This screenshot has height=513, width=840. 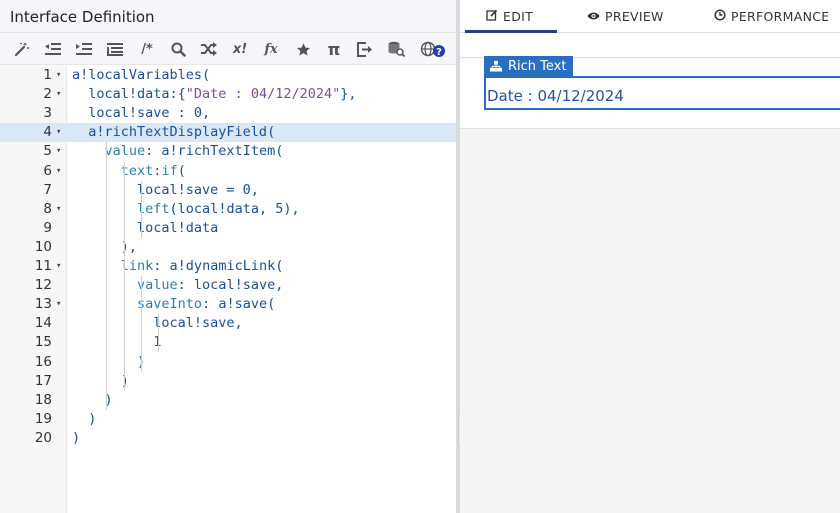 I want to click on panel-title: Interface Definition, so click(x=82, y=17).